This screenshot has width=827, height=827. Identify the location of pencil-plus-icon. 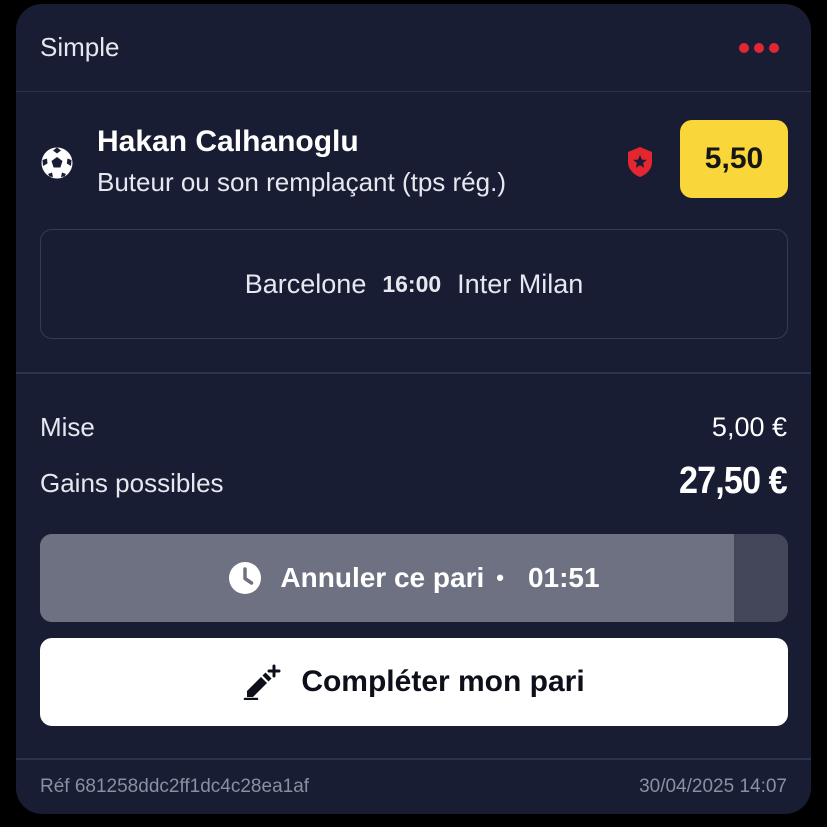
(262, 682).